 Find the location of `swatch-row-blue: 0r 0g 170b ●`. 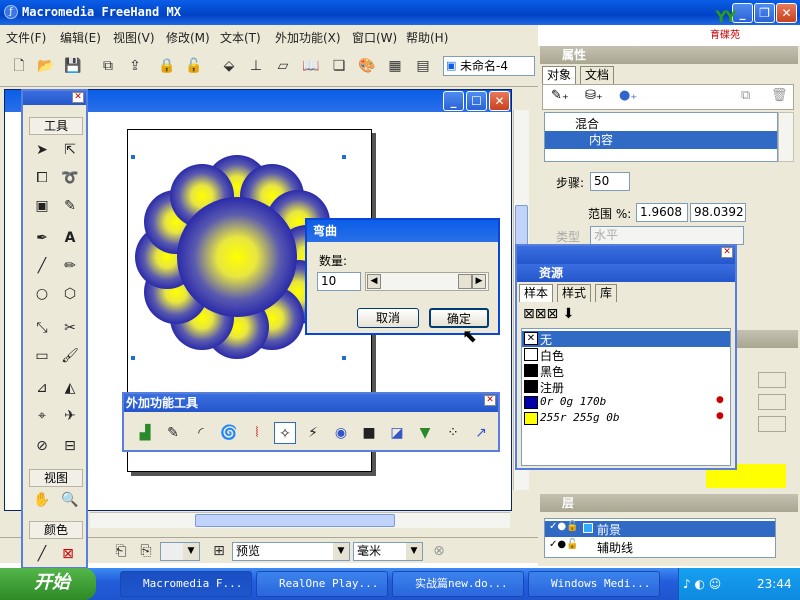

swatch-row-blue: 0r 0g 170b ● is located at coordinates (626, 403).